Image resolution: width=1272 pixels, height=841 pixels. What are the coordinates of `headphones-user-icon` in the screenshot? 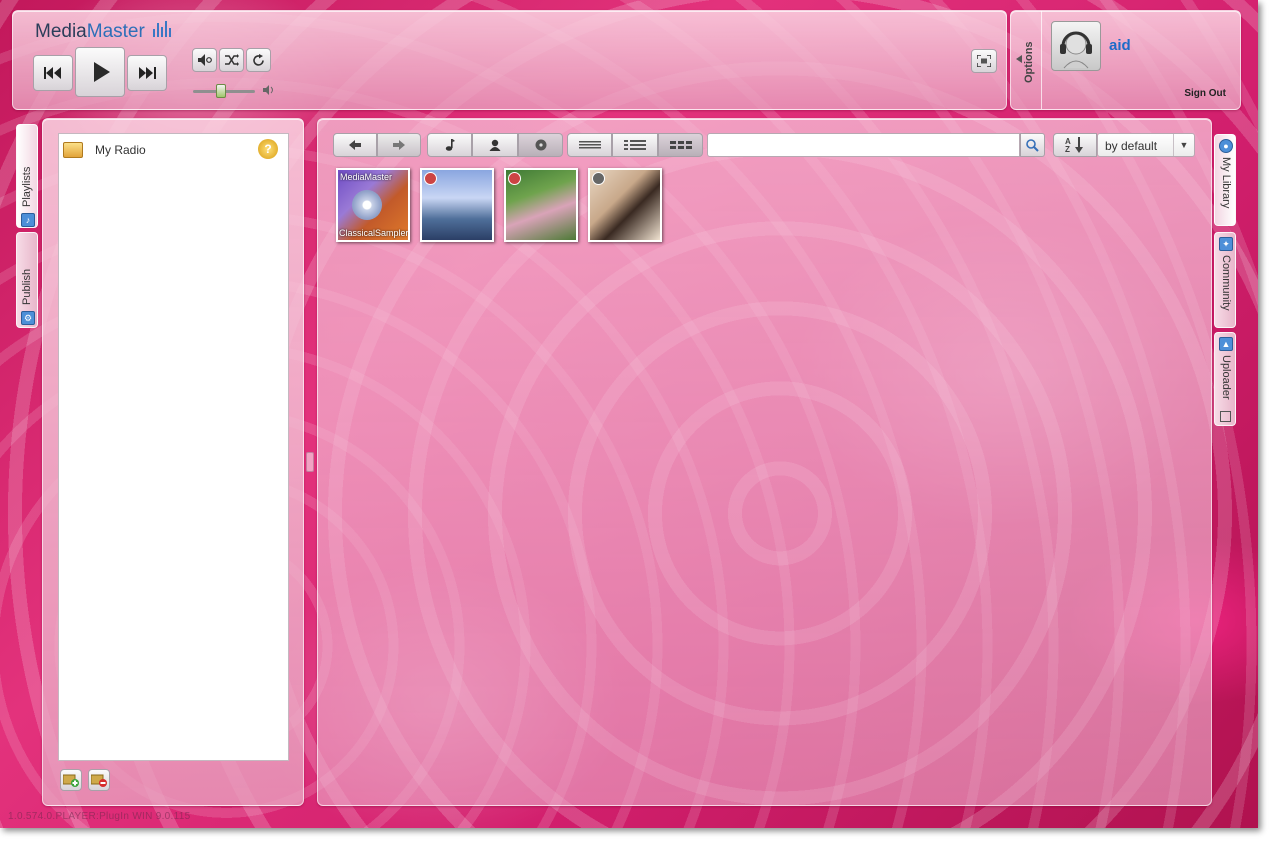 It's located at (1076, 50).